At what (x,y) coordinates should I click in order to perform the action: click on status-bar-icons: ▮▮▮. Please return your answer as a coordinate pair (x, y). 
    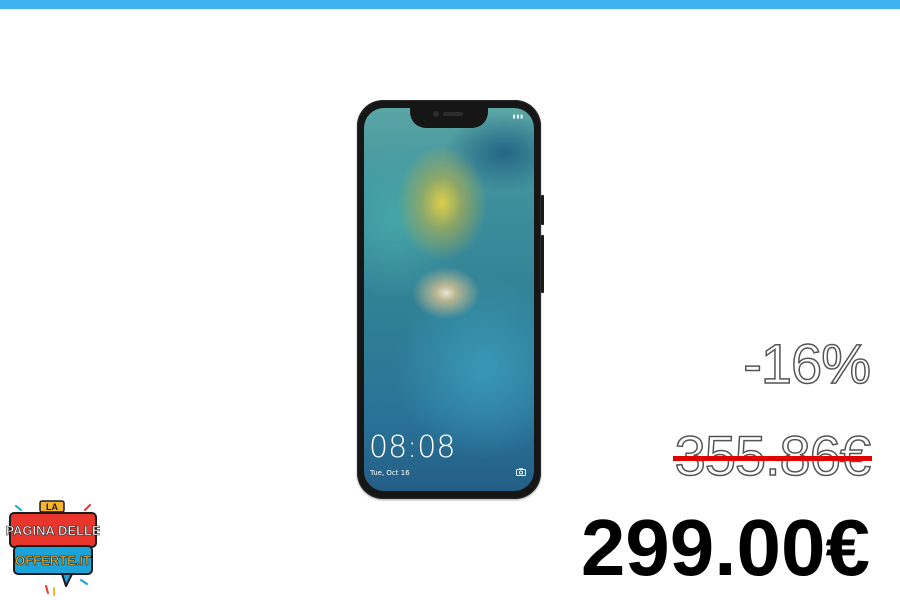
    Looking at the image, I should click on (518, 117).